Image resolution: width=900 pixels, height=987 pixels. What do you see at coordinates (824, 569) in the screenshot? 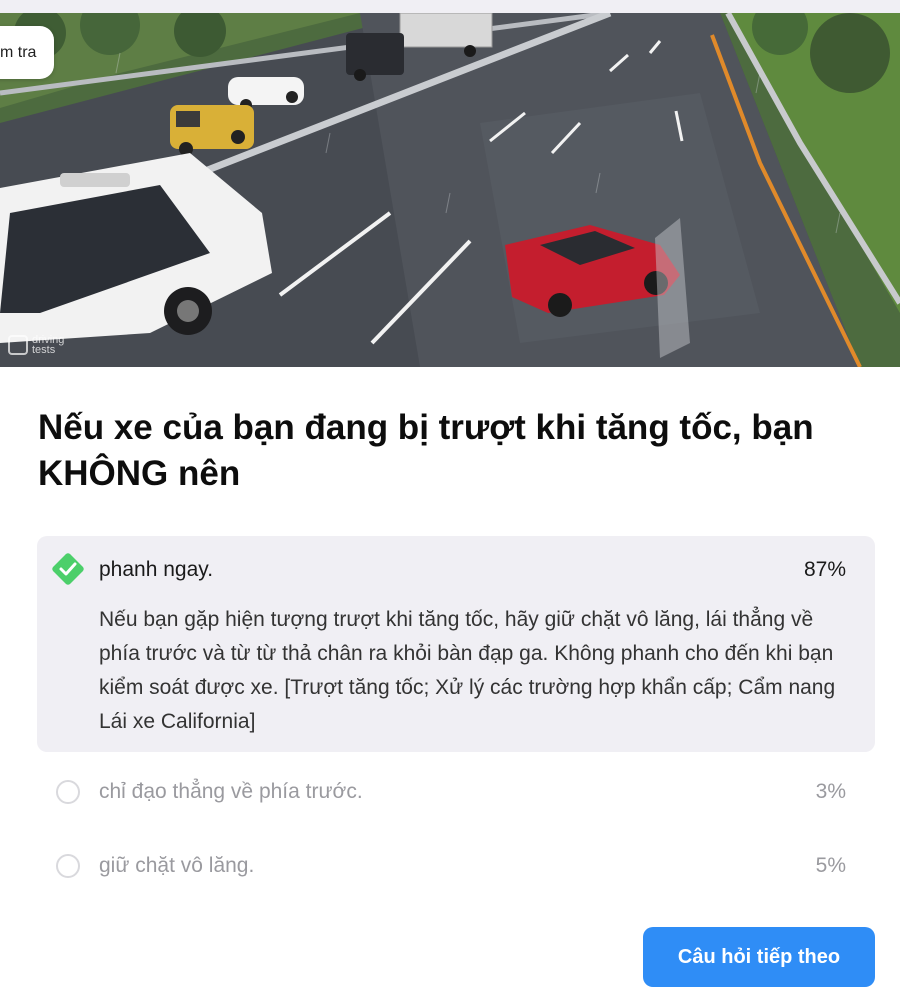
I see `answer-percent: 87%` at bounding box center [824, 569].